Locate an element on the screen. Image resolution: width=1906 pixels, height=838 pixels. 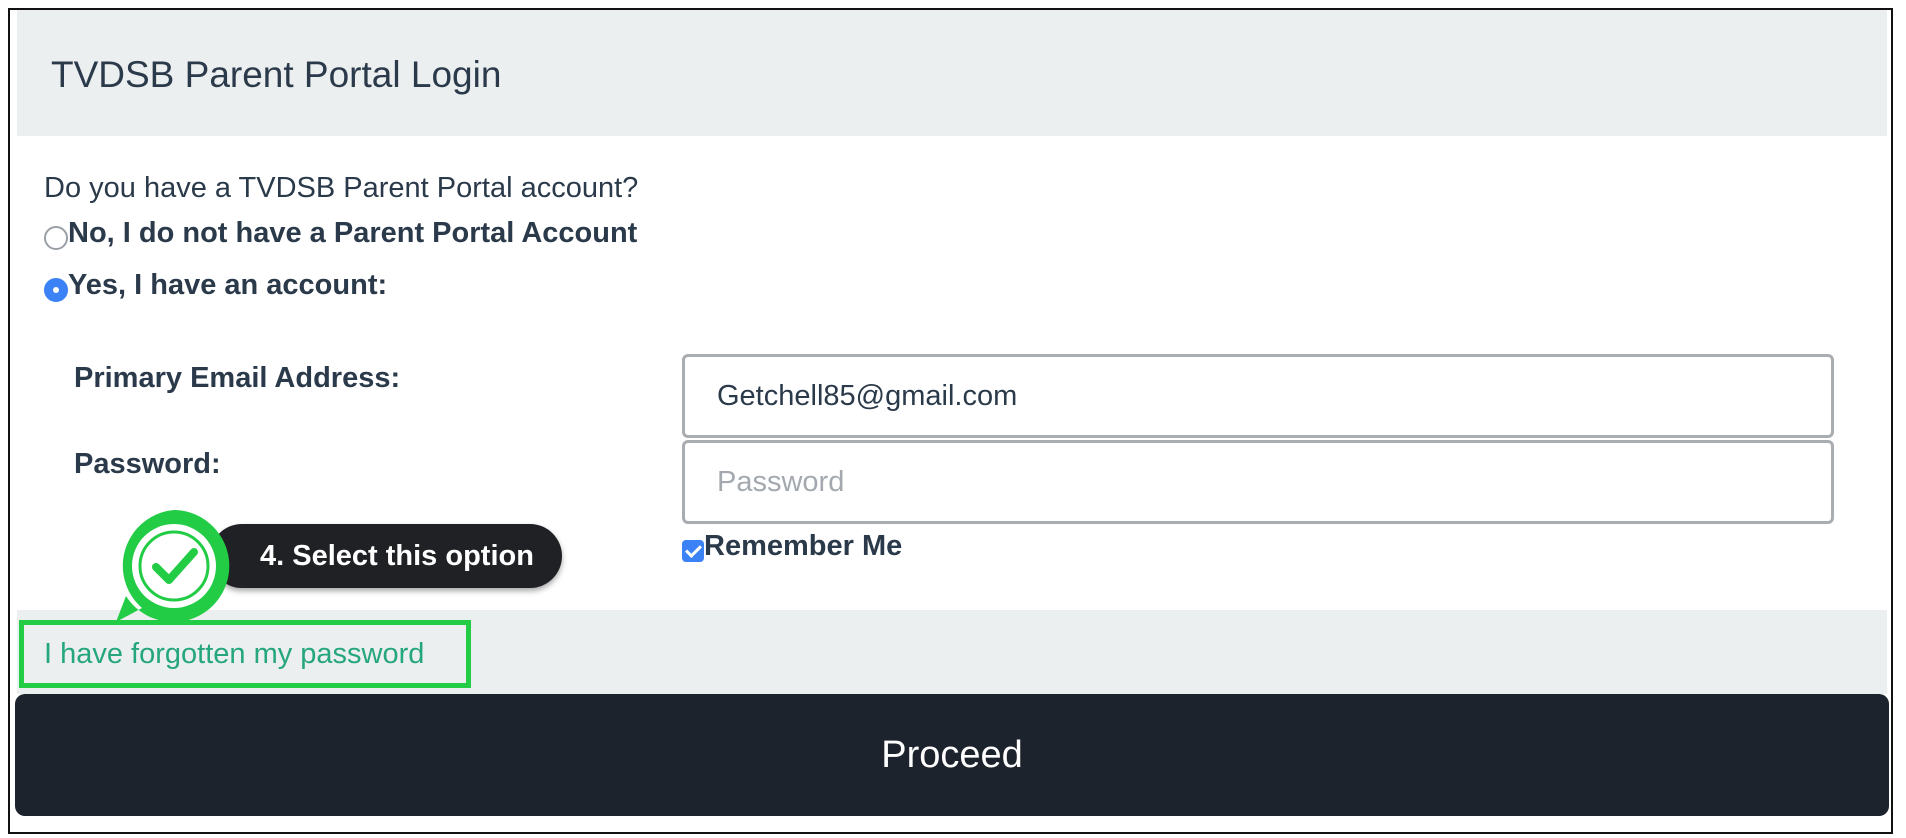
radio-label-yes: Yes, I have an account: is located at coordinates (228, 284).